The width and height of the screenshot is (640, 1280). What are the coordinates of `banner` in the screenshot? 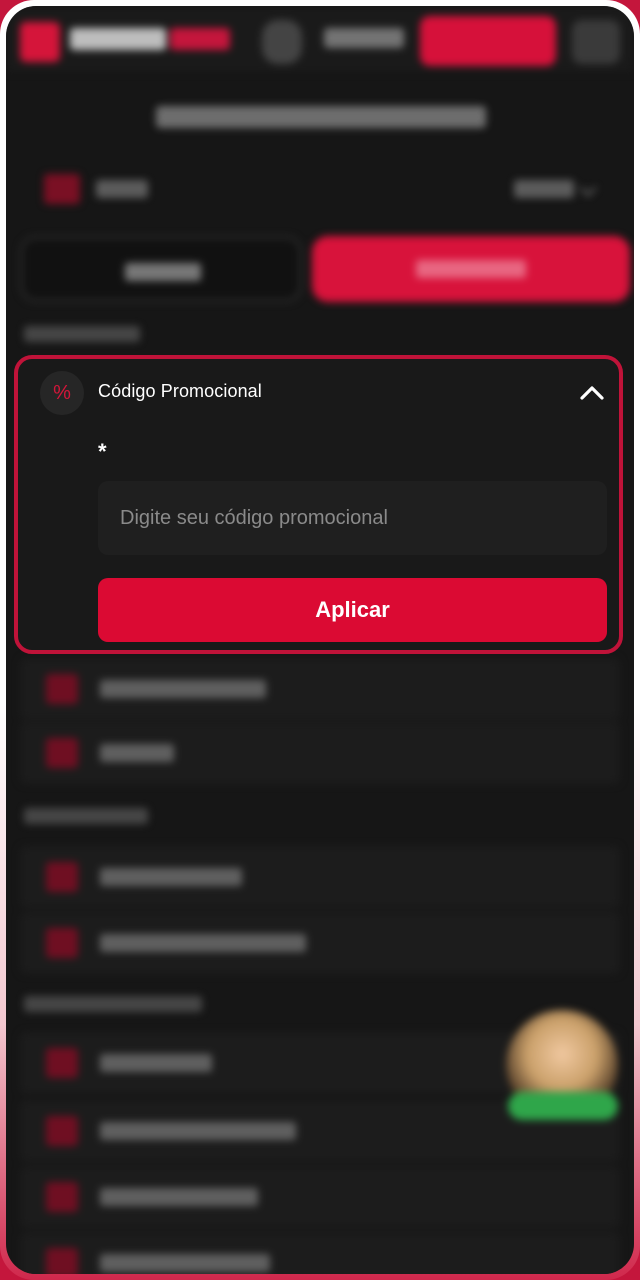 It's located at (321, 117).